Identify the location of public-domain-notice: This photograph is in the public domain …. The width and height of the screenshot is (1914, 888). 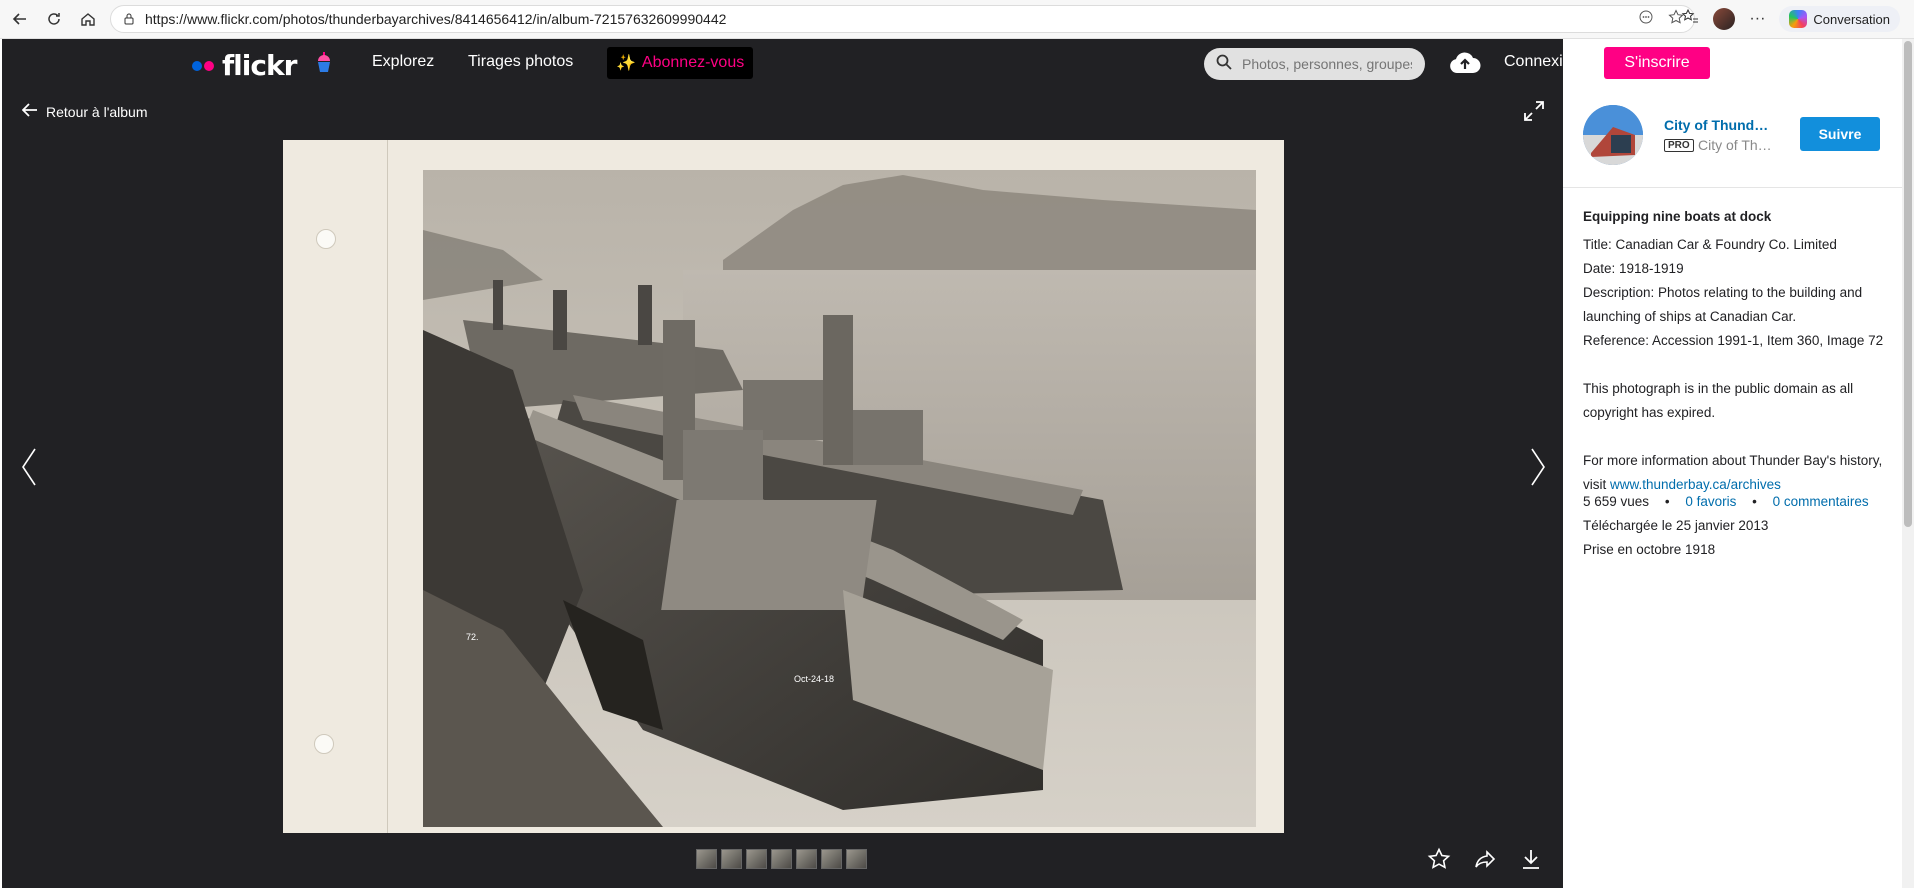
(1718, 400).